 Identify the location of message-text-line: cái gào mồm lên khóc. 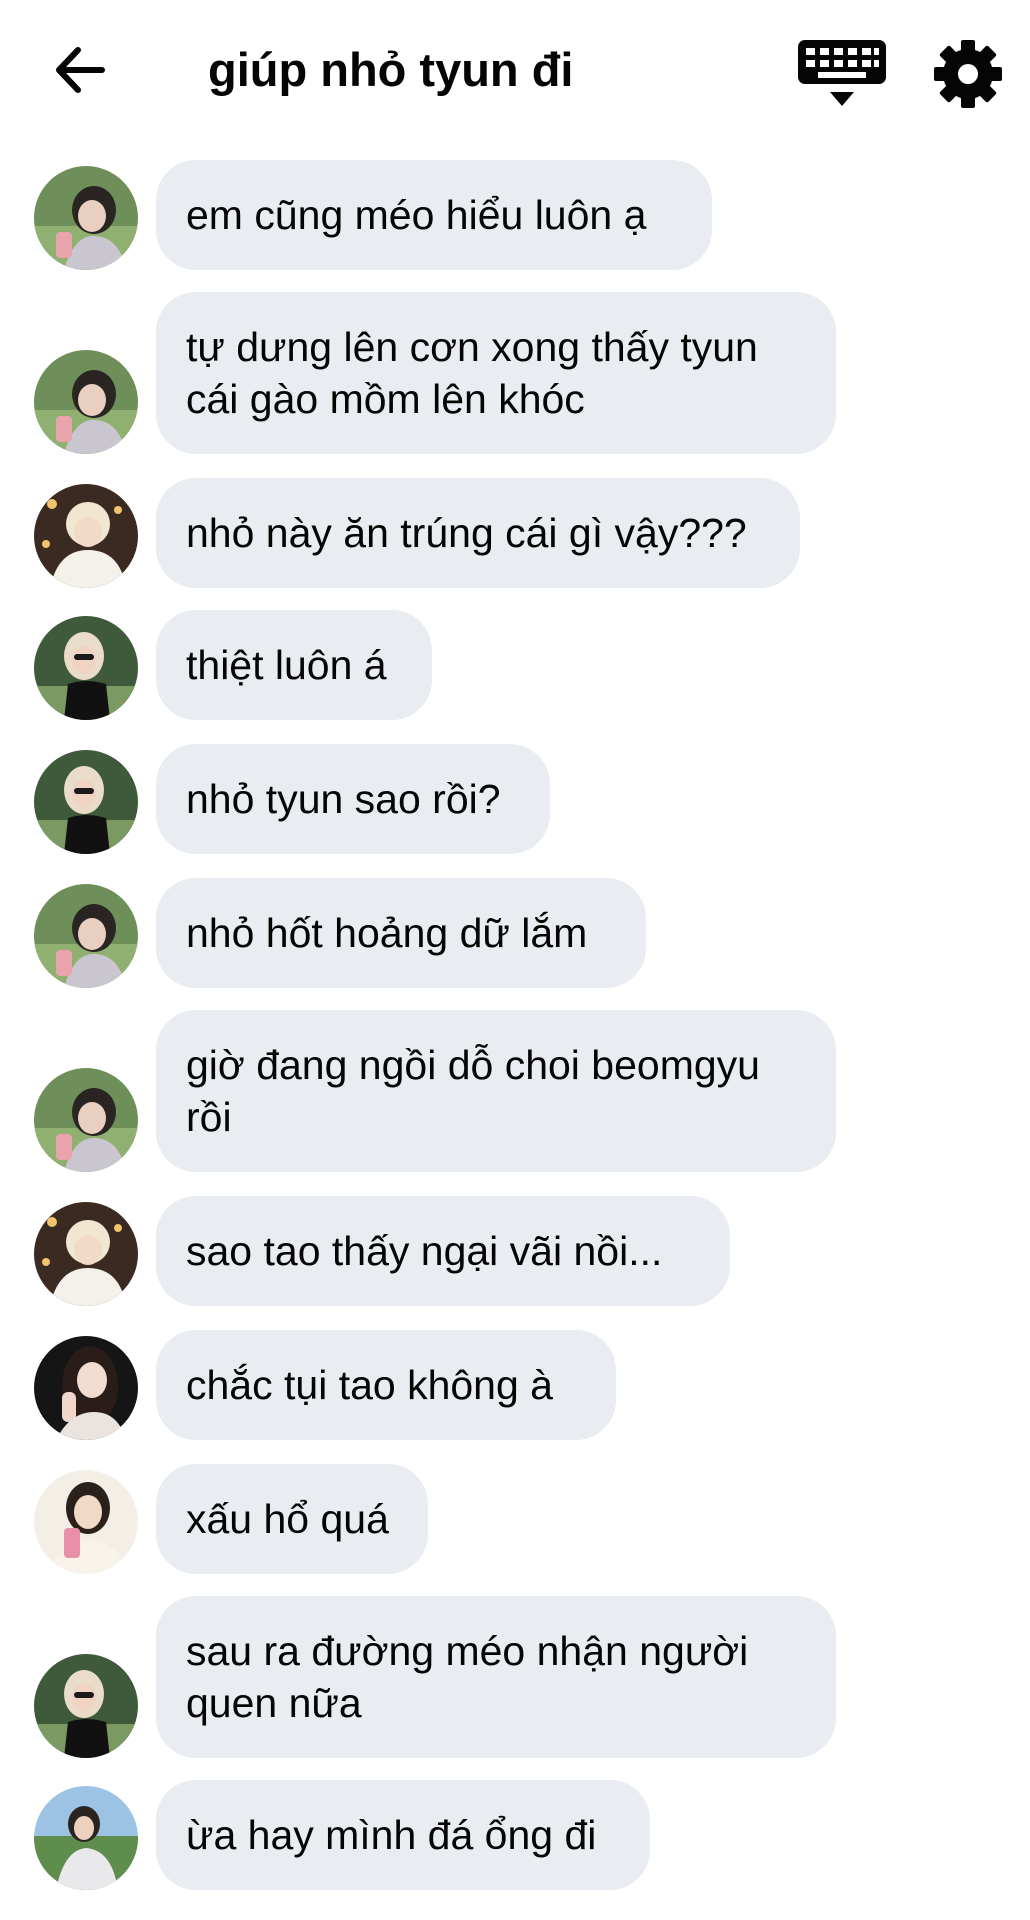
(385, 399).